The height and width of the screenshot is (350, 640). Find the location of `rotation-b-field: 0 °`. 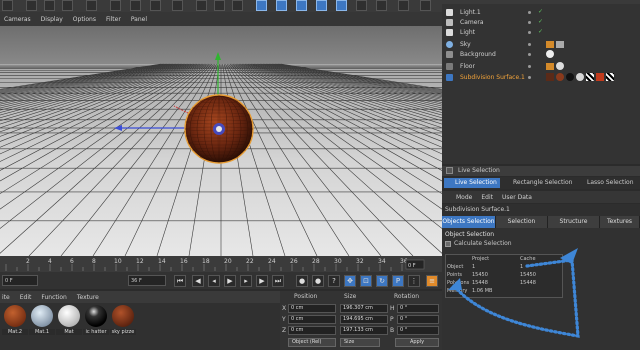

rotation-b-field: 0 ° is located at coordinates (418, 330).